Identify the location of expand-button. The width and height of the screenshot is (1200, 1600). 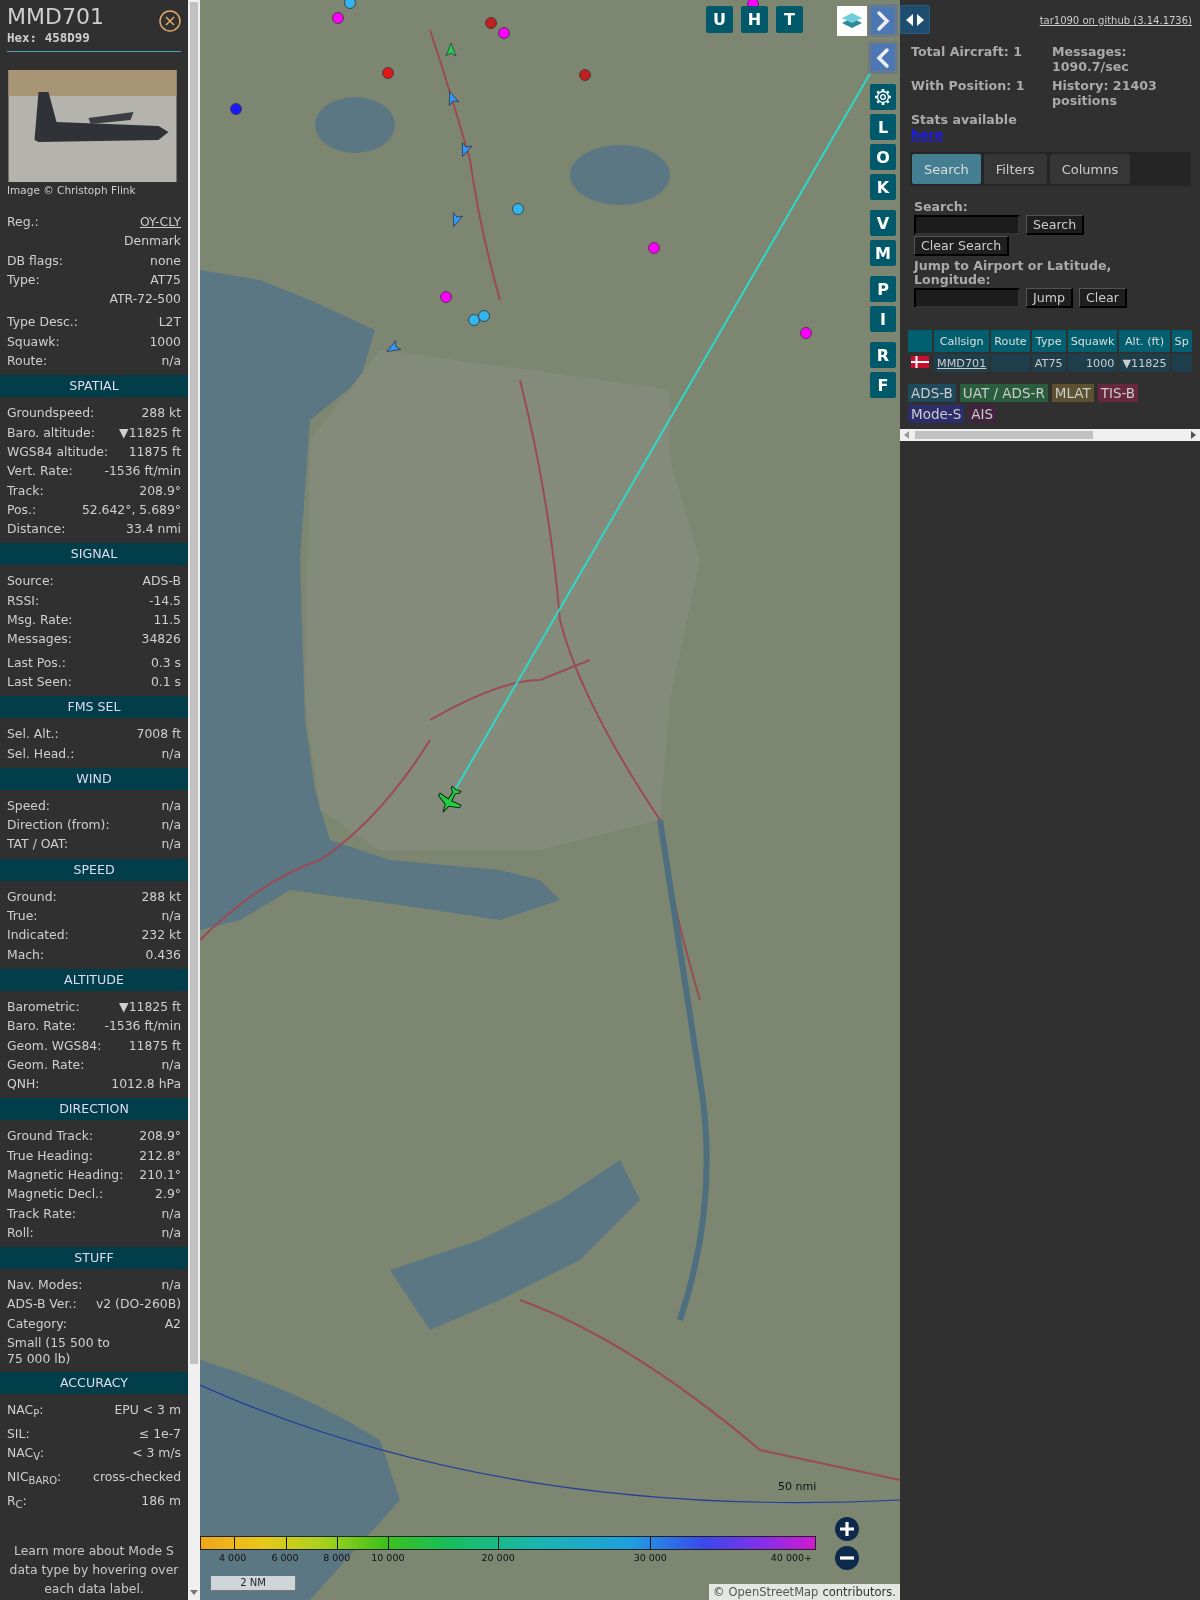
(883, 20).